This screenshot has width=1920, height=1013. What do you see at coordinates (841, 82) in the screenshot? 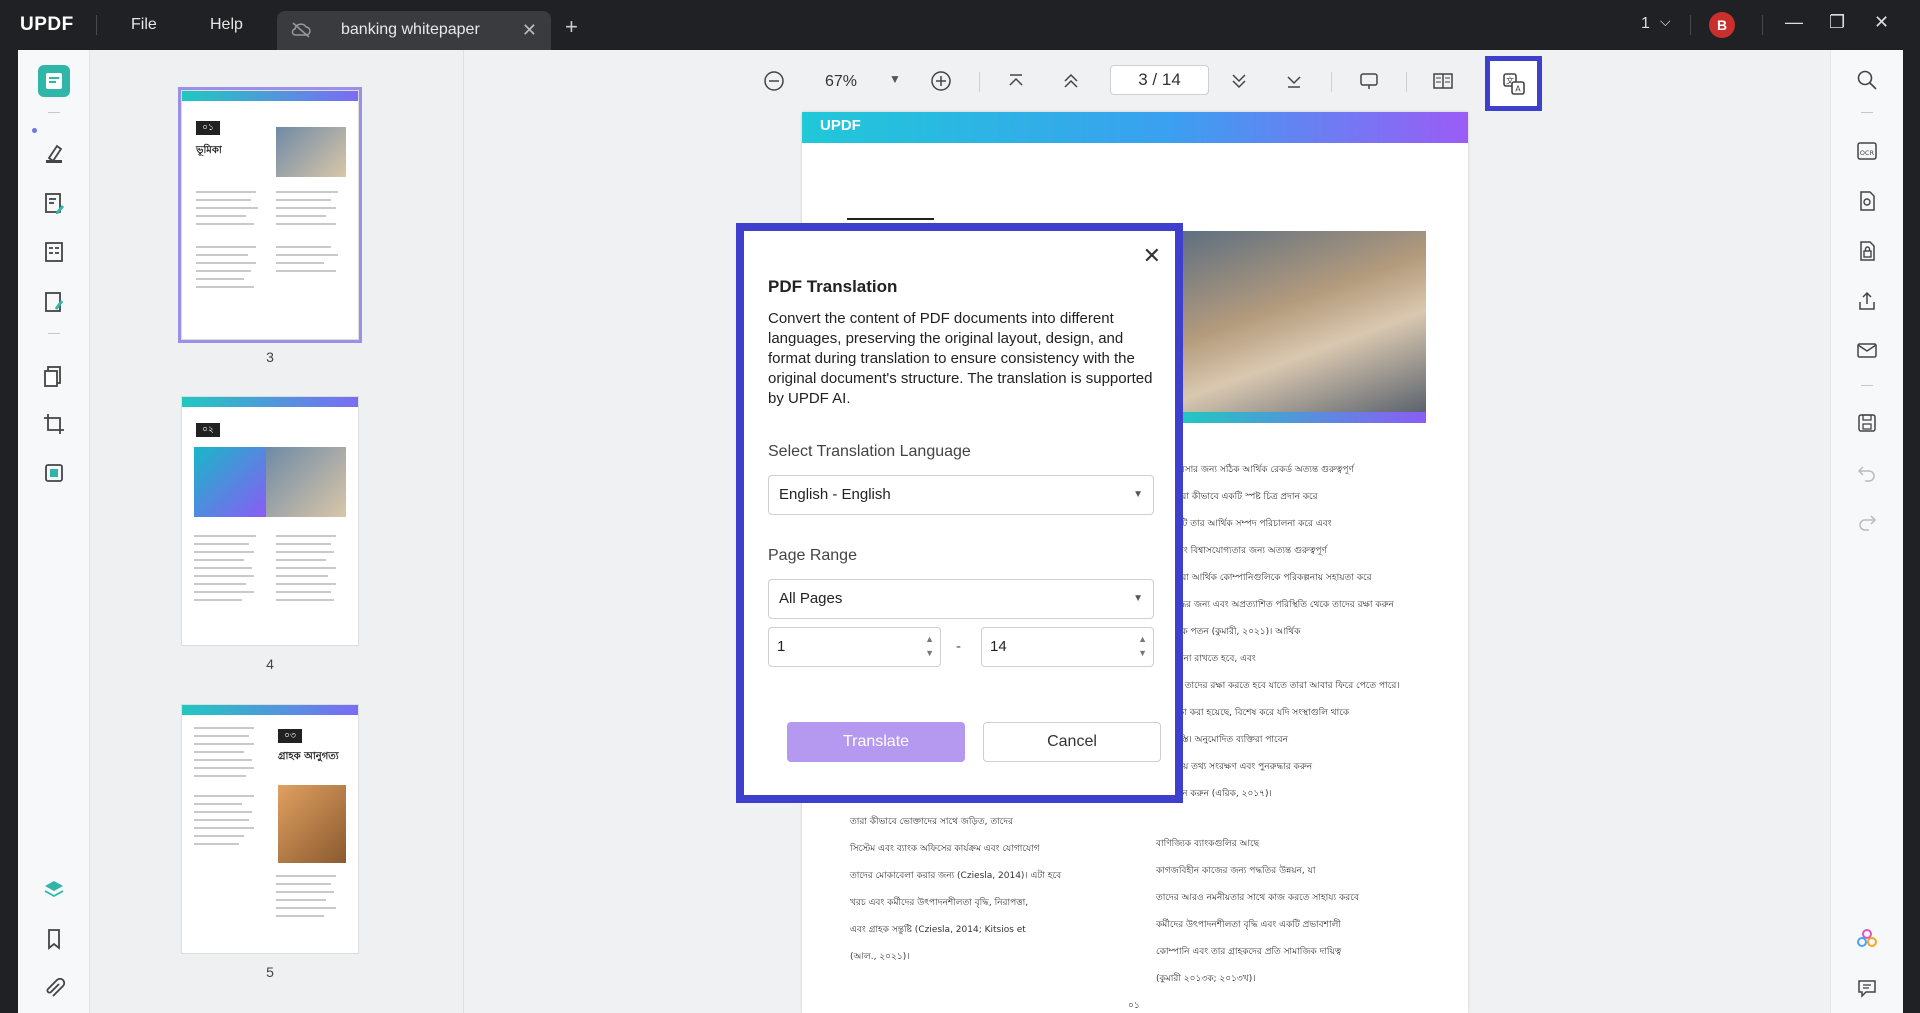
I see `zoom-level: 67%` at bounding box center [841, 82].